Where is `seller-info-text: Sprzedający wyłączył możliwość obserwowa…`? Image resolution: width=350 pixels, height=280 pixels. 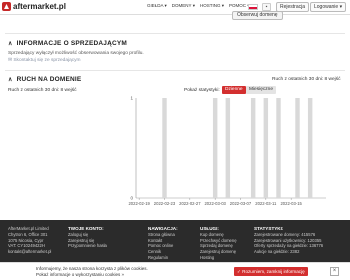
seller-info-text: Sprzedający wyłączył możliwość obserwowa… is located at coordinates (76, 53).